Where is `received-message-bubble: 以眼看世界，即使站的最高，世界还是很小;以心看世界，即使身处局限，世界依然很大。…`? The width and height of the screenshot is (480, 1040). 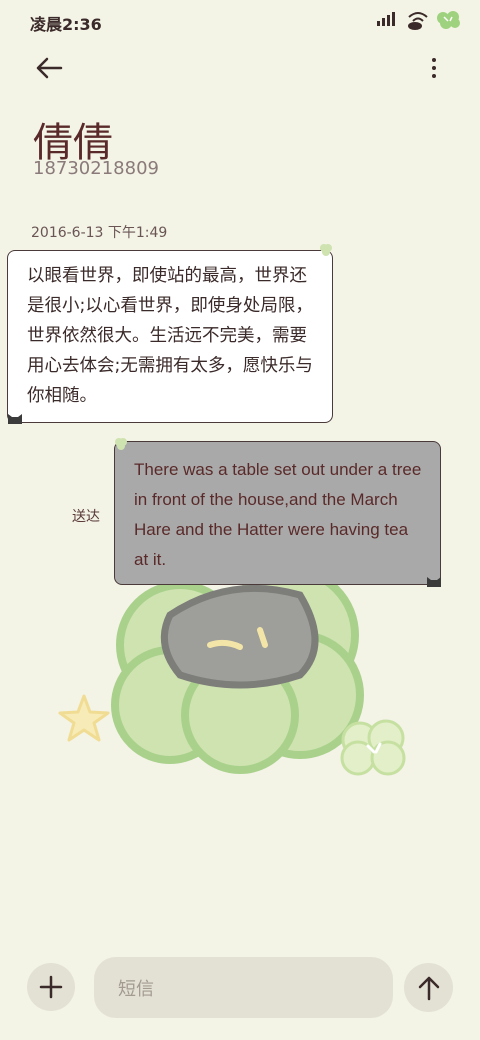
received-message-bubble: 以眼看世界，即使站的最高，世界还是很小;以心看世界，即使身处局限，世界依然很大。… is located at coordinates (170, 336).